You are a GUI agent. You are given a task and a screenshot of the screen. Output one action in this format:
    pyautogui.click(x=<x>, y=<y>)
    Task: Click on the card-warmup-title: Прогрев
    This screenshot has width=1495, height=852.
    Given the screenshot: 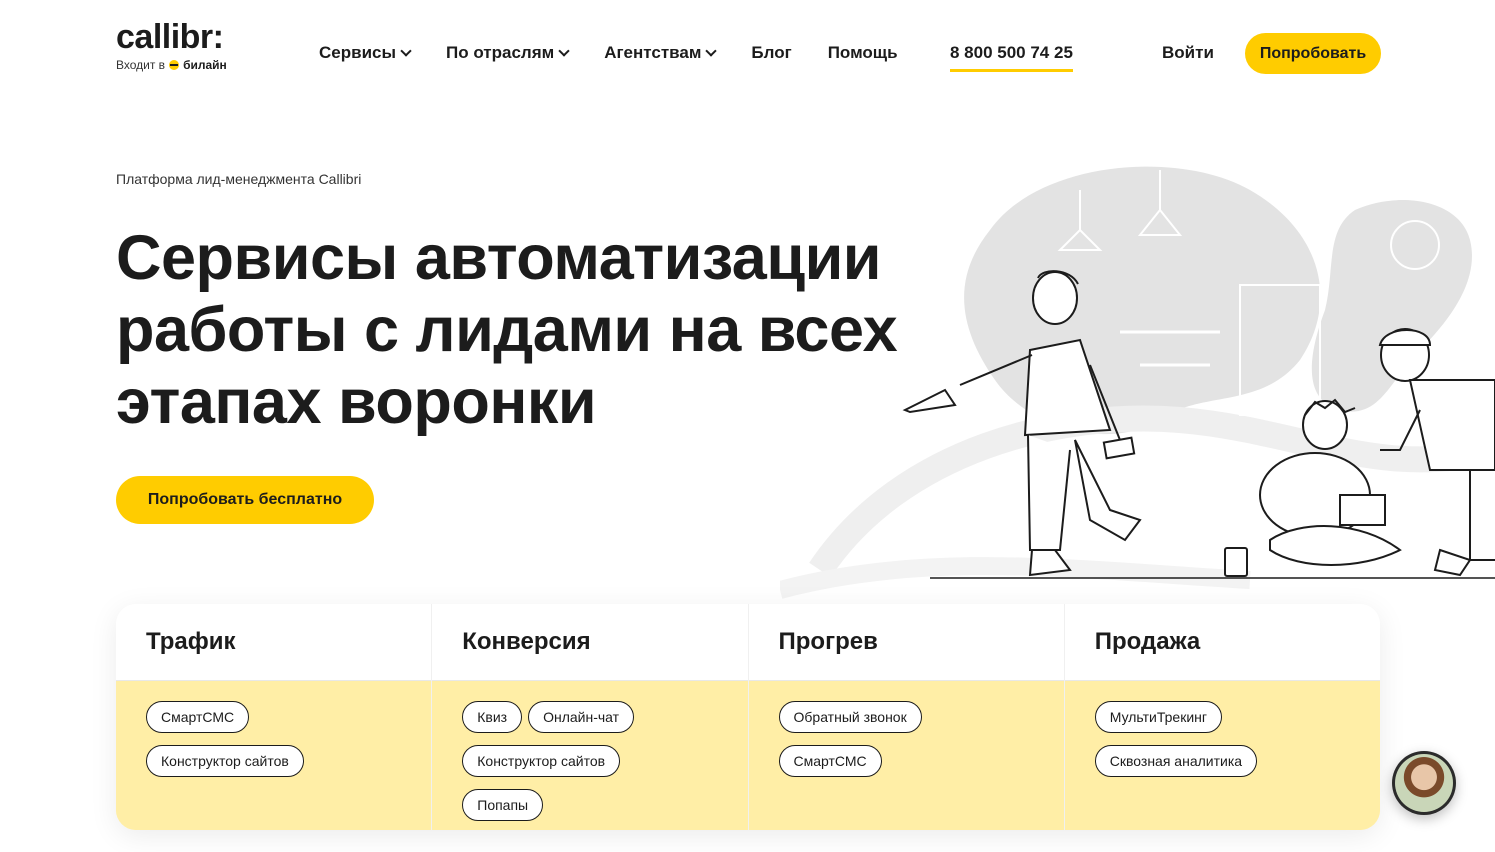 What is the action you would take?
    pyautogui.click(x=828, y=641)
    